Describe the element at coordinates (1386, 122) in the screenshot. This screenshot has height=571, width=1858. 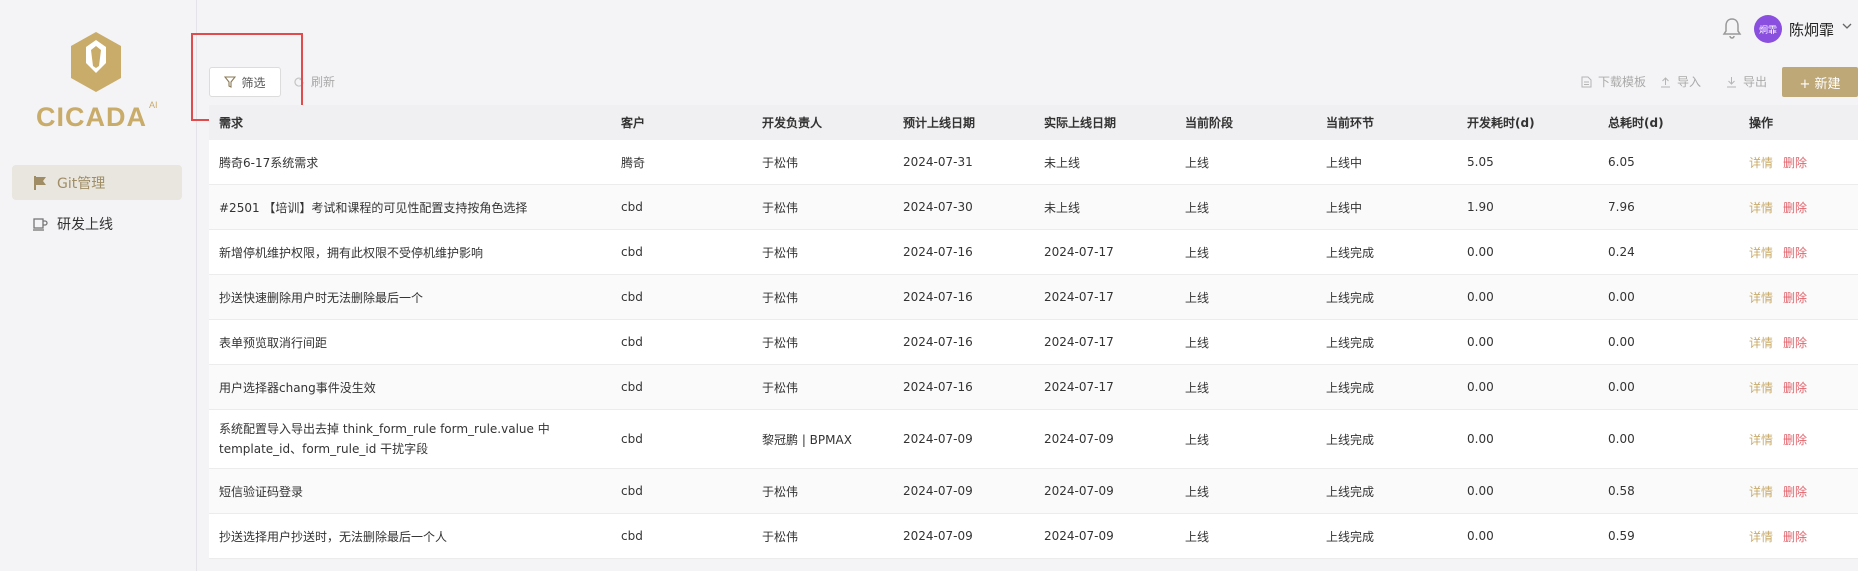
I see `column-header: 当前环节` at that location.